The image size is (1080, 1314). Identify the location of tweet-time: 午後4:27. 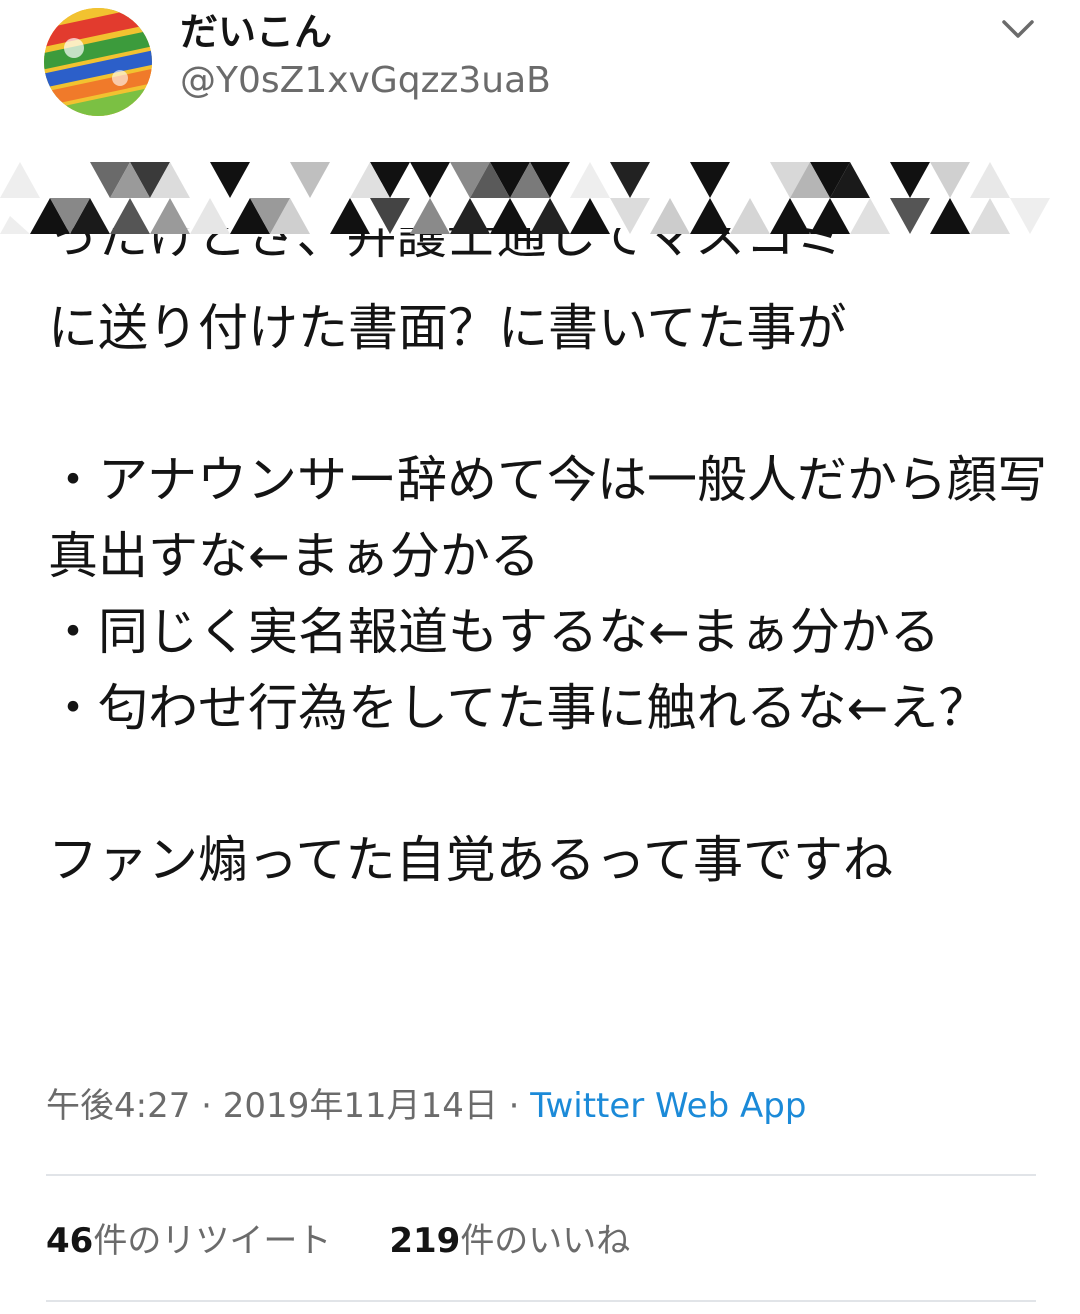
(118, 1106).